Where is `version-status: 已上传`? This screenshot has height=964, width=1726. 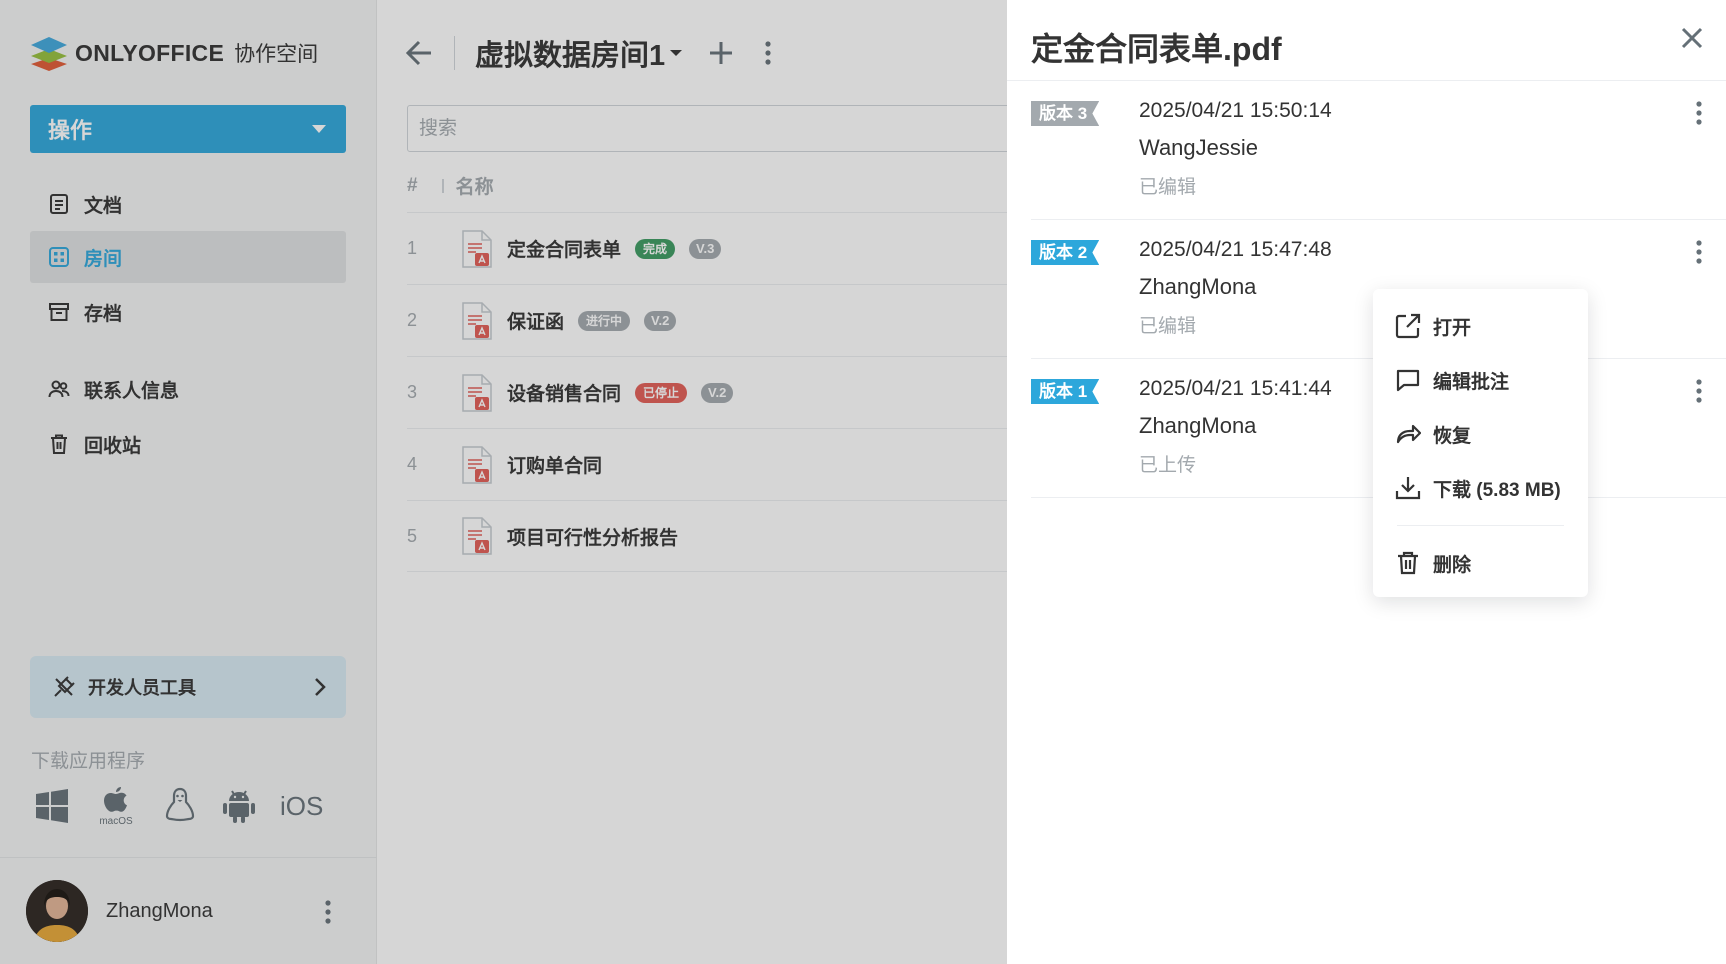
version-status: 已上传 is located at coordinates (1168, 465).